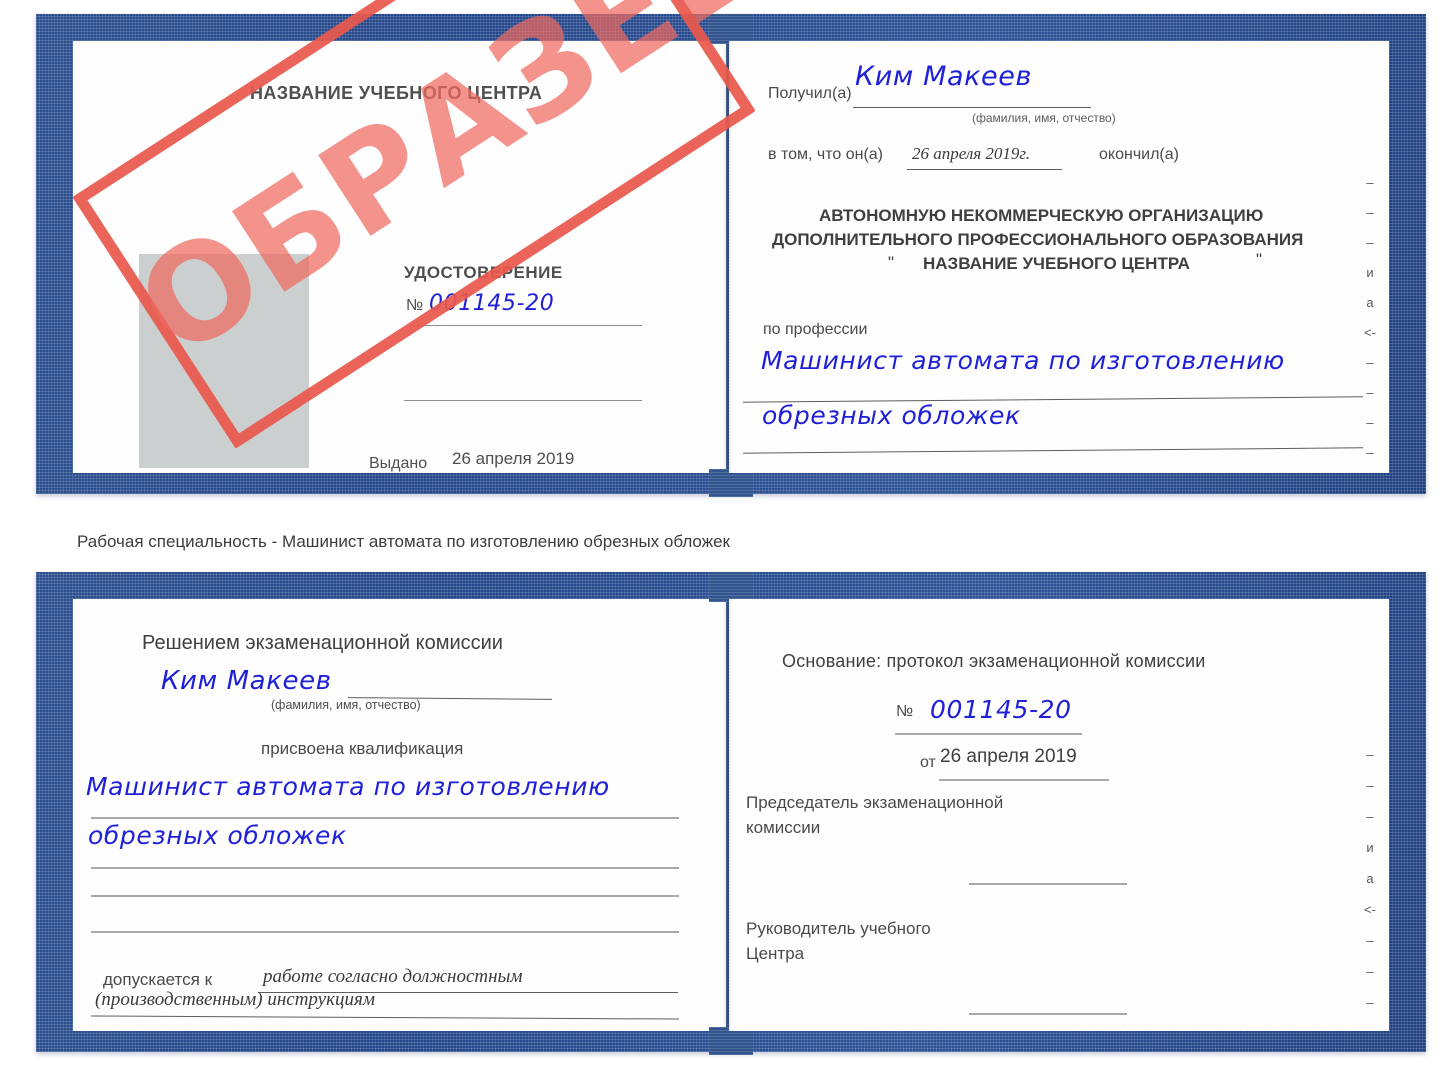  Describe the element at coordinates (385, 868) in the screenshot. I see `bottom-left-qual-rule2` at that location.